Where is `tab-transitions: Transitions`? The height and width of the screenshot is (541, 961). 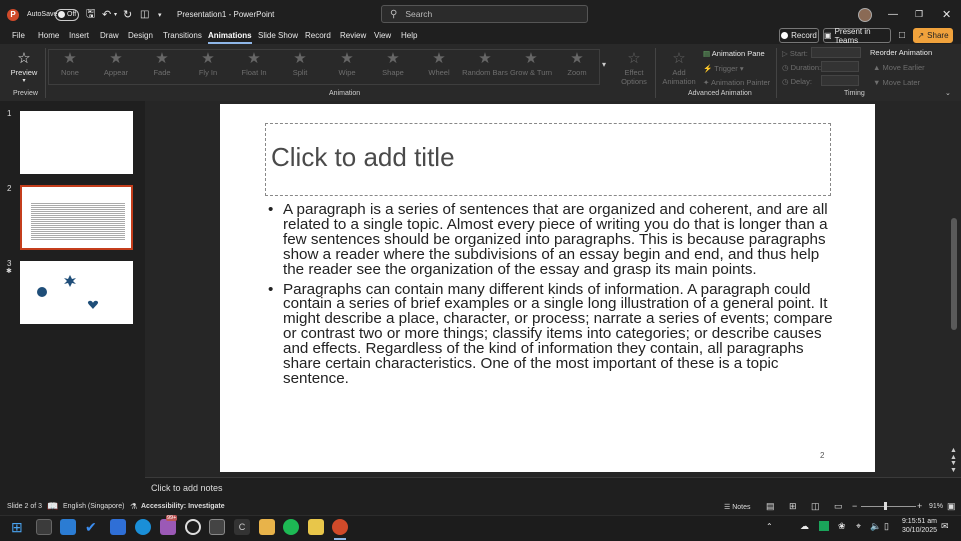
tab-transitions: Transitions is located at coordinates (182, 36).